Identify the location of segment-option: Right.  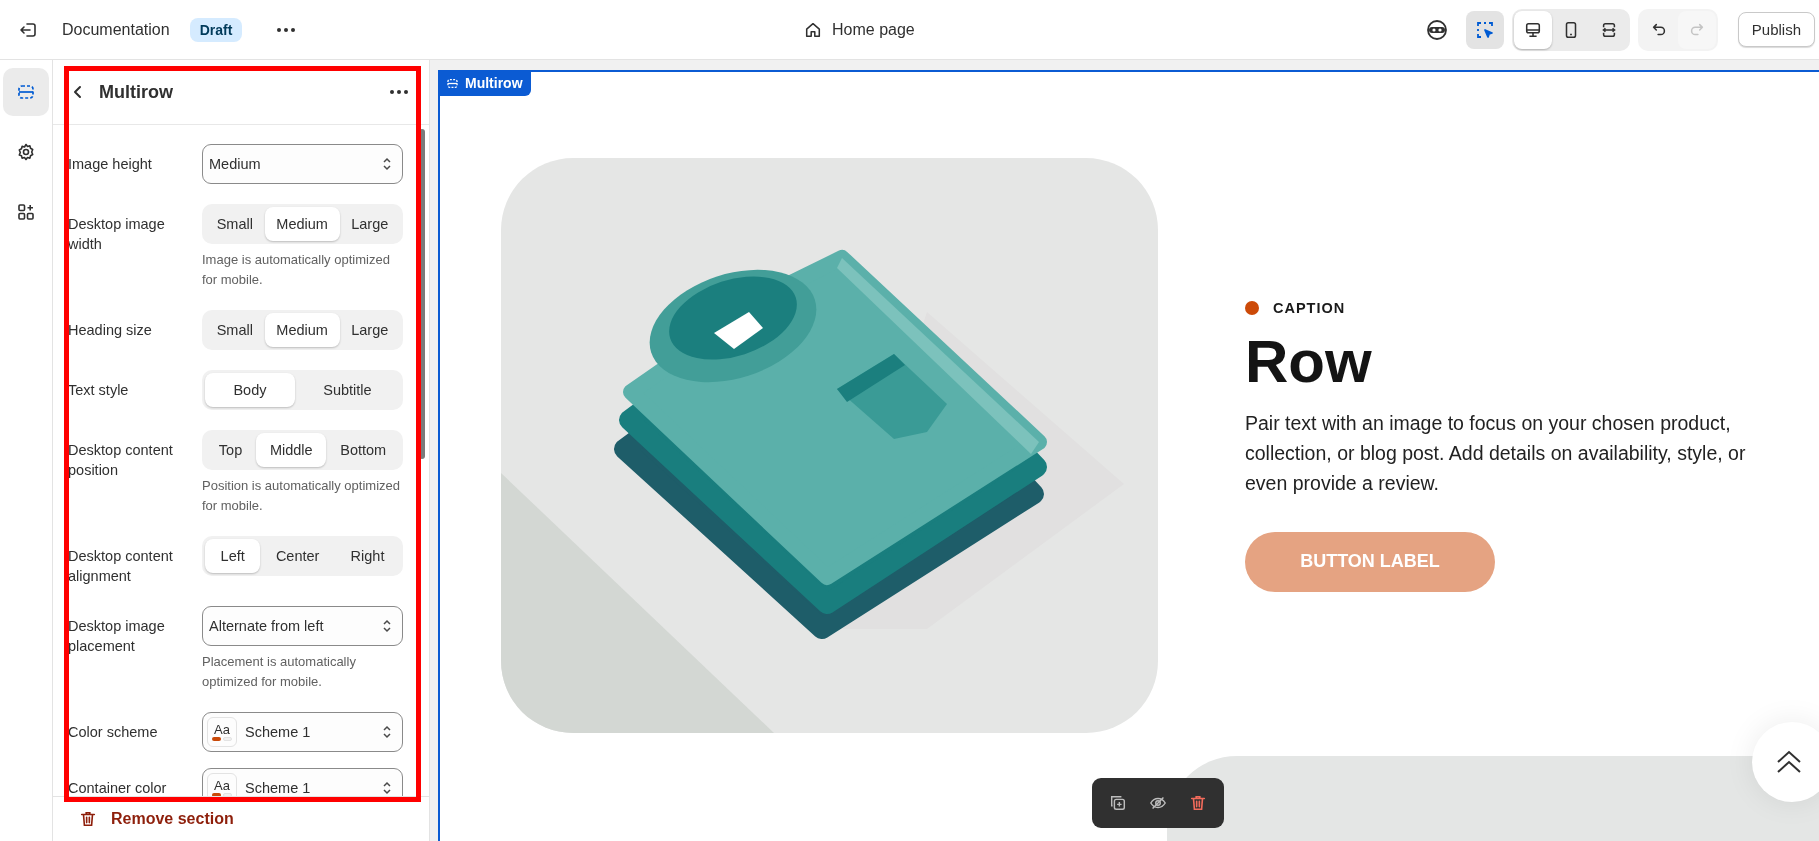
(367, 556).